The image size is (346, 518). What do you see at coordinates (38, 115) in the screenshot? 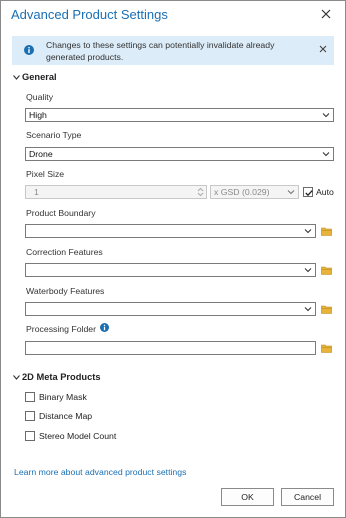
I see `quality-value: High` at bounding box center [38, 115].